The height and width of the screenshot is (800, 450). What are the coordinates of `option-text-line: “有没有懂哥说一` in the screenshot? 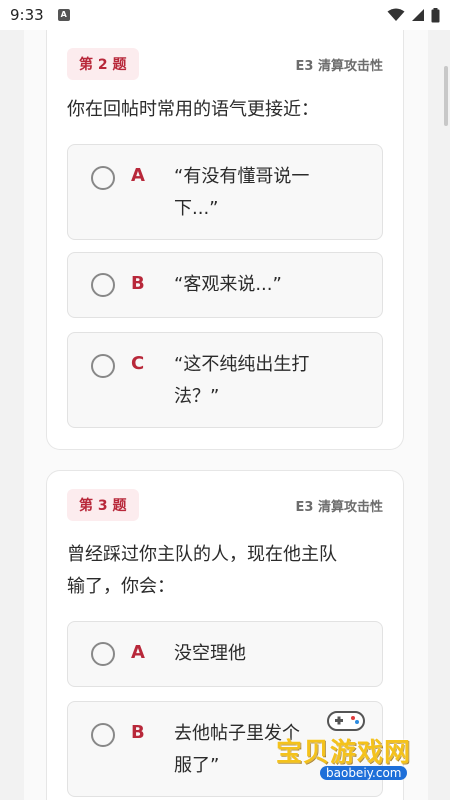 It's located at (242, 176).